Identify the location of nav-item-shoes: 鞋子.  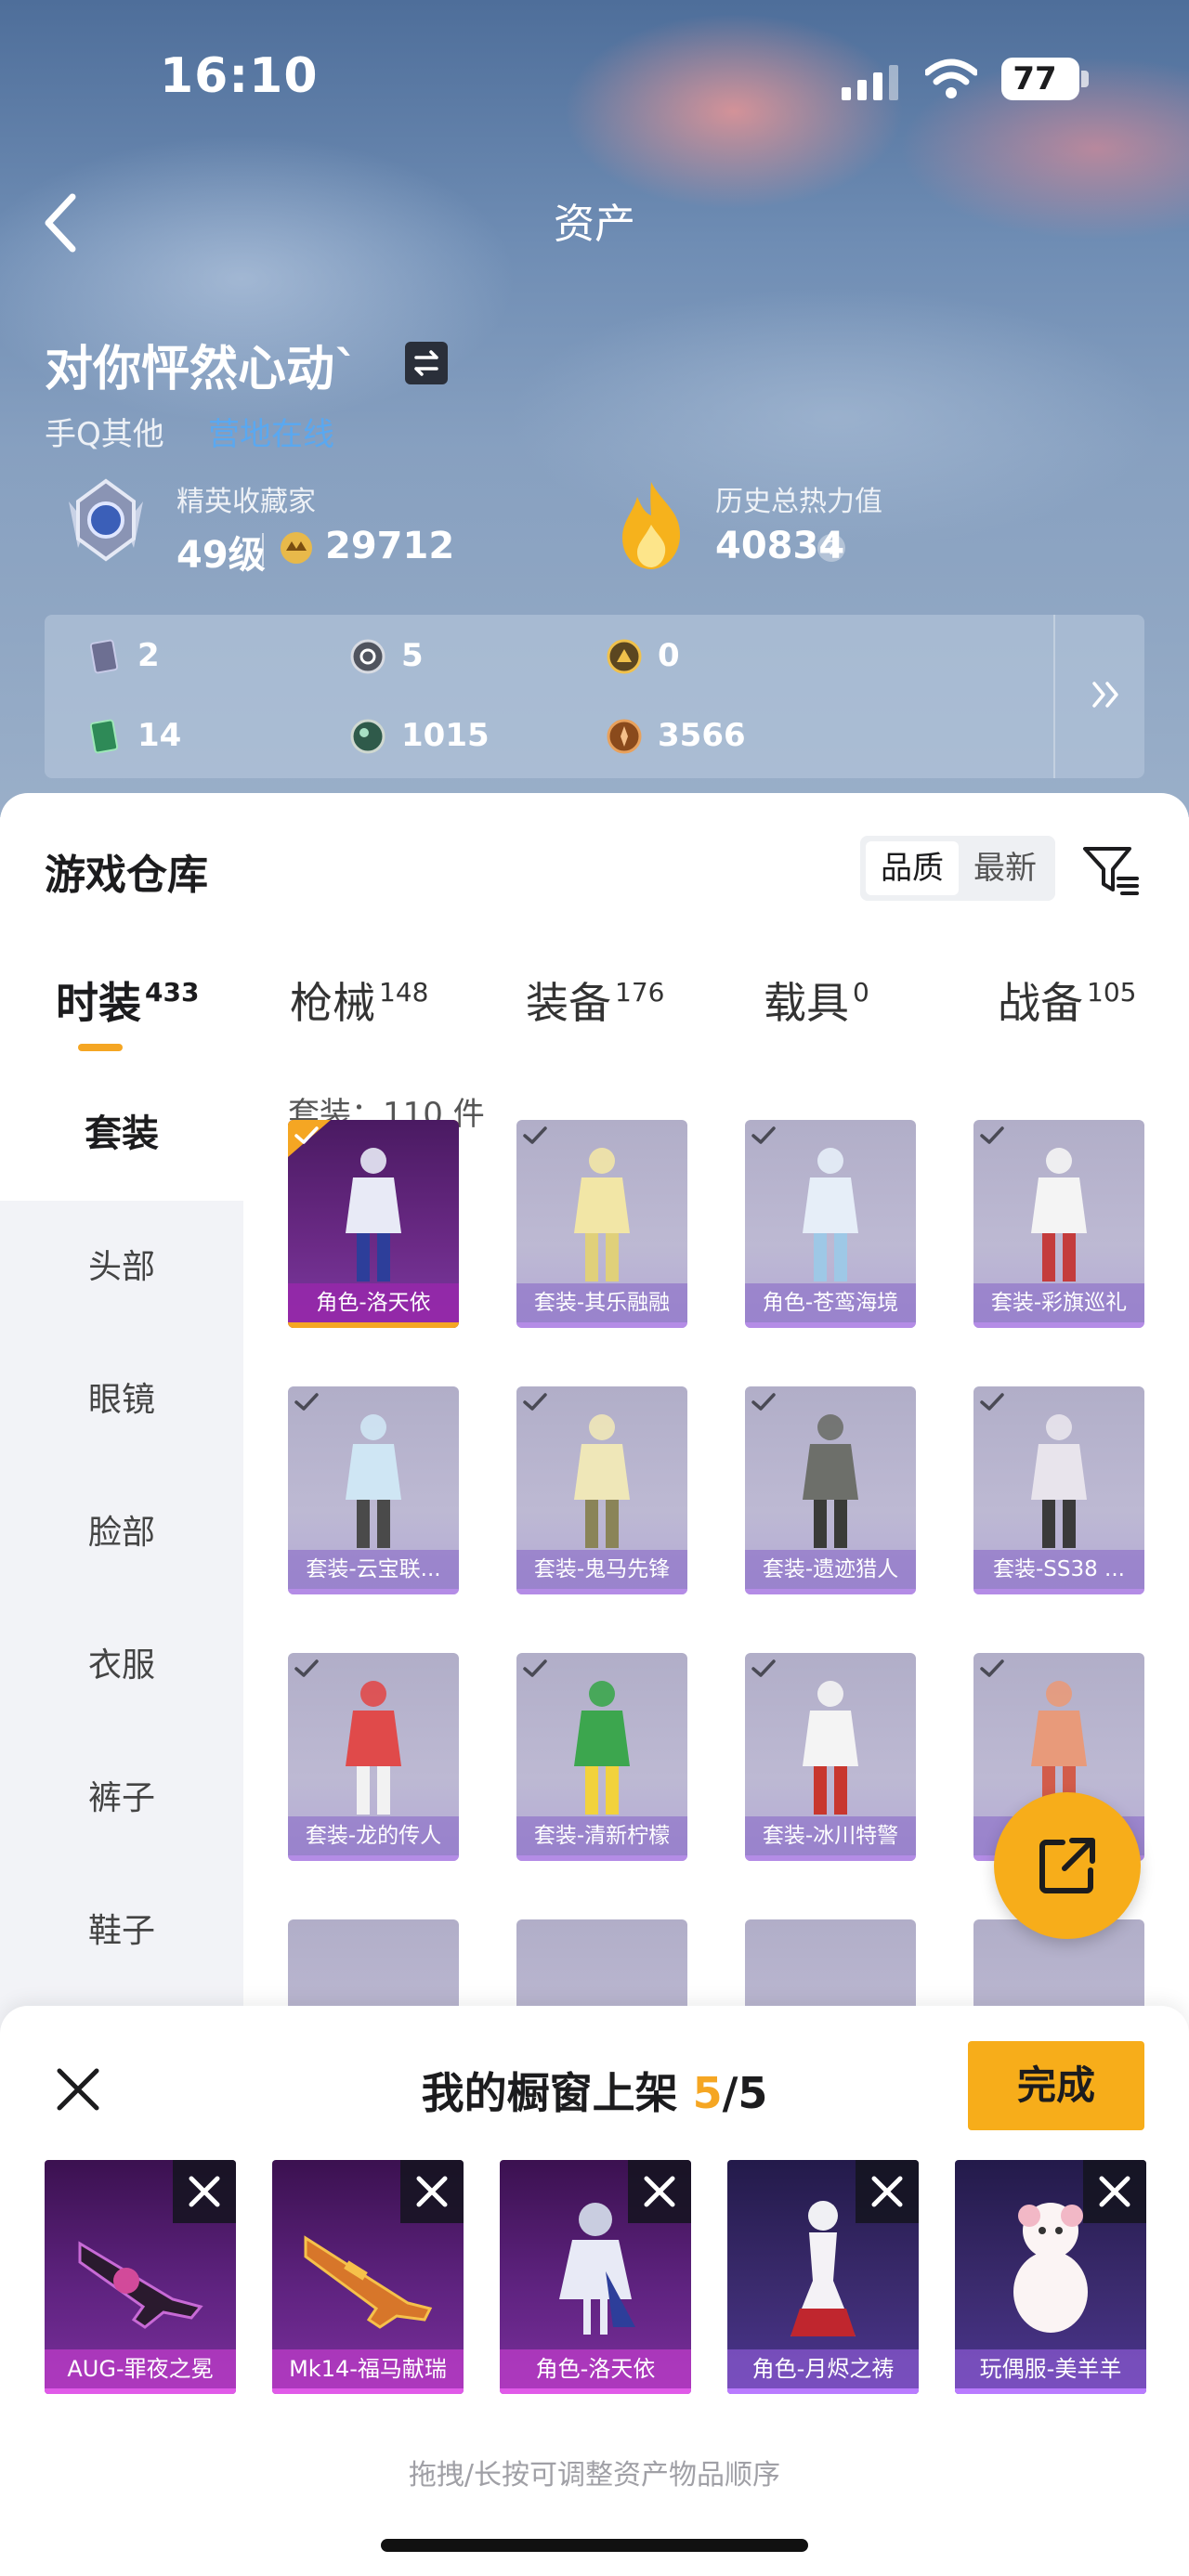
(122, 1931).